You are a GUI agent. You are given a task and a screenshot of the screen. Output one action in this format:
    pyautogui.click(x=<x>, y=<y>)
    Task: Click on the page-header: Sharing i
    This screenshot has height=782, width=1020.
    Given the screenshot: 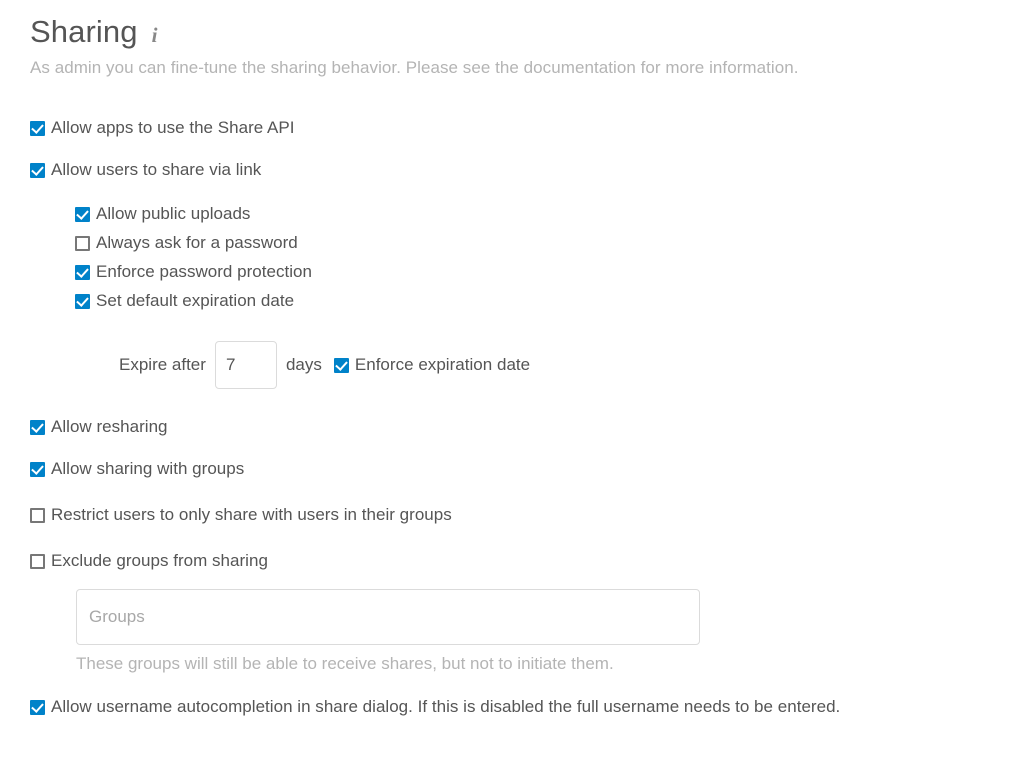 What is the action you would take?
    pyautogui.click(x=525, y=32)
    